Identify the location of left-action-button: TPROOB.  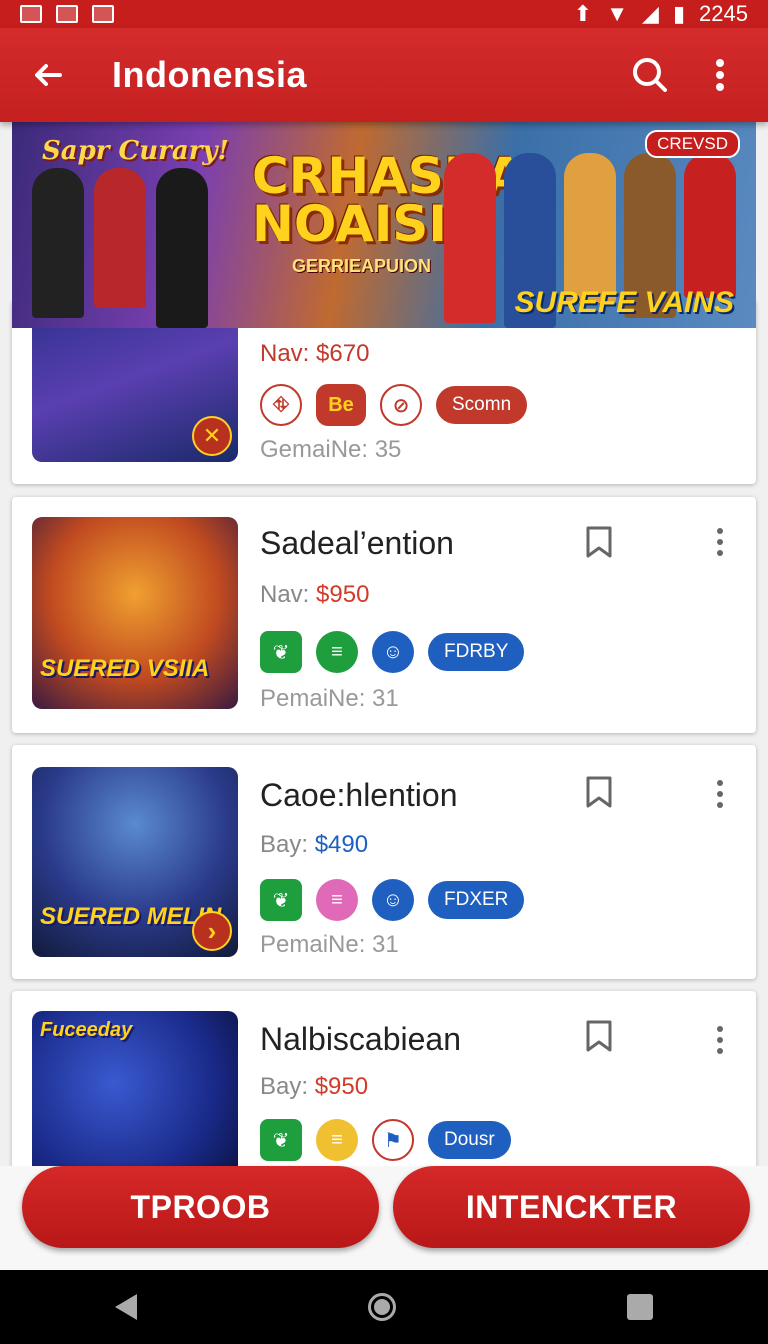
(200, 1207).